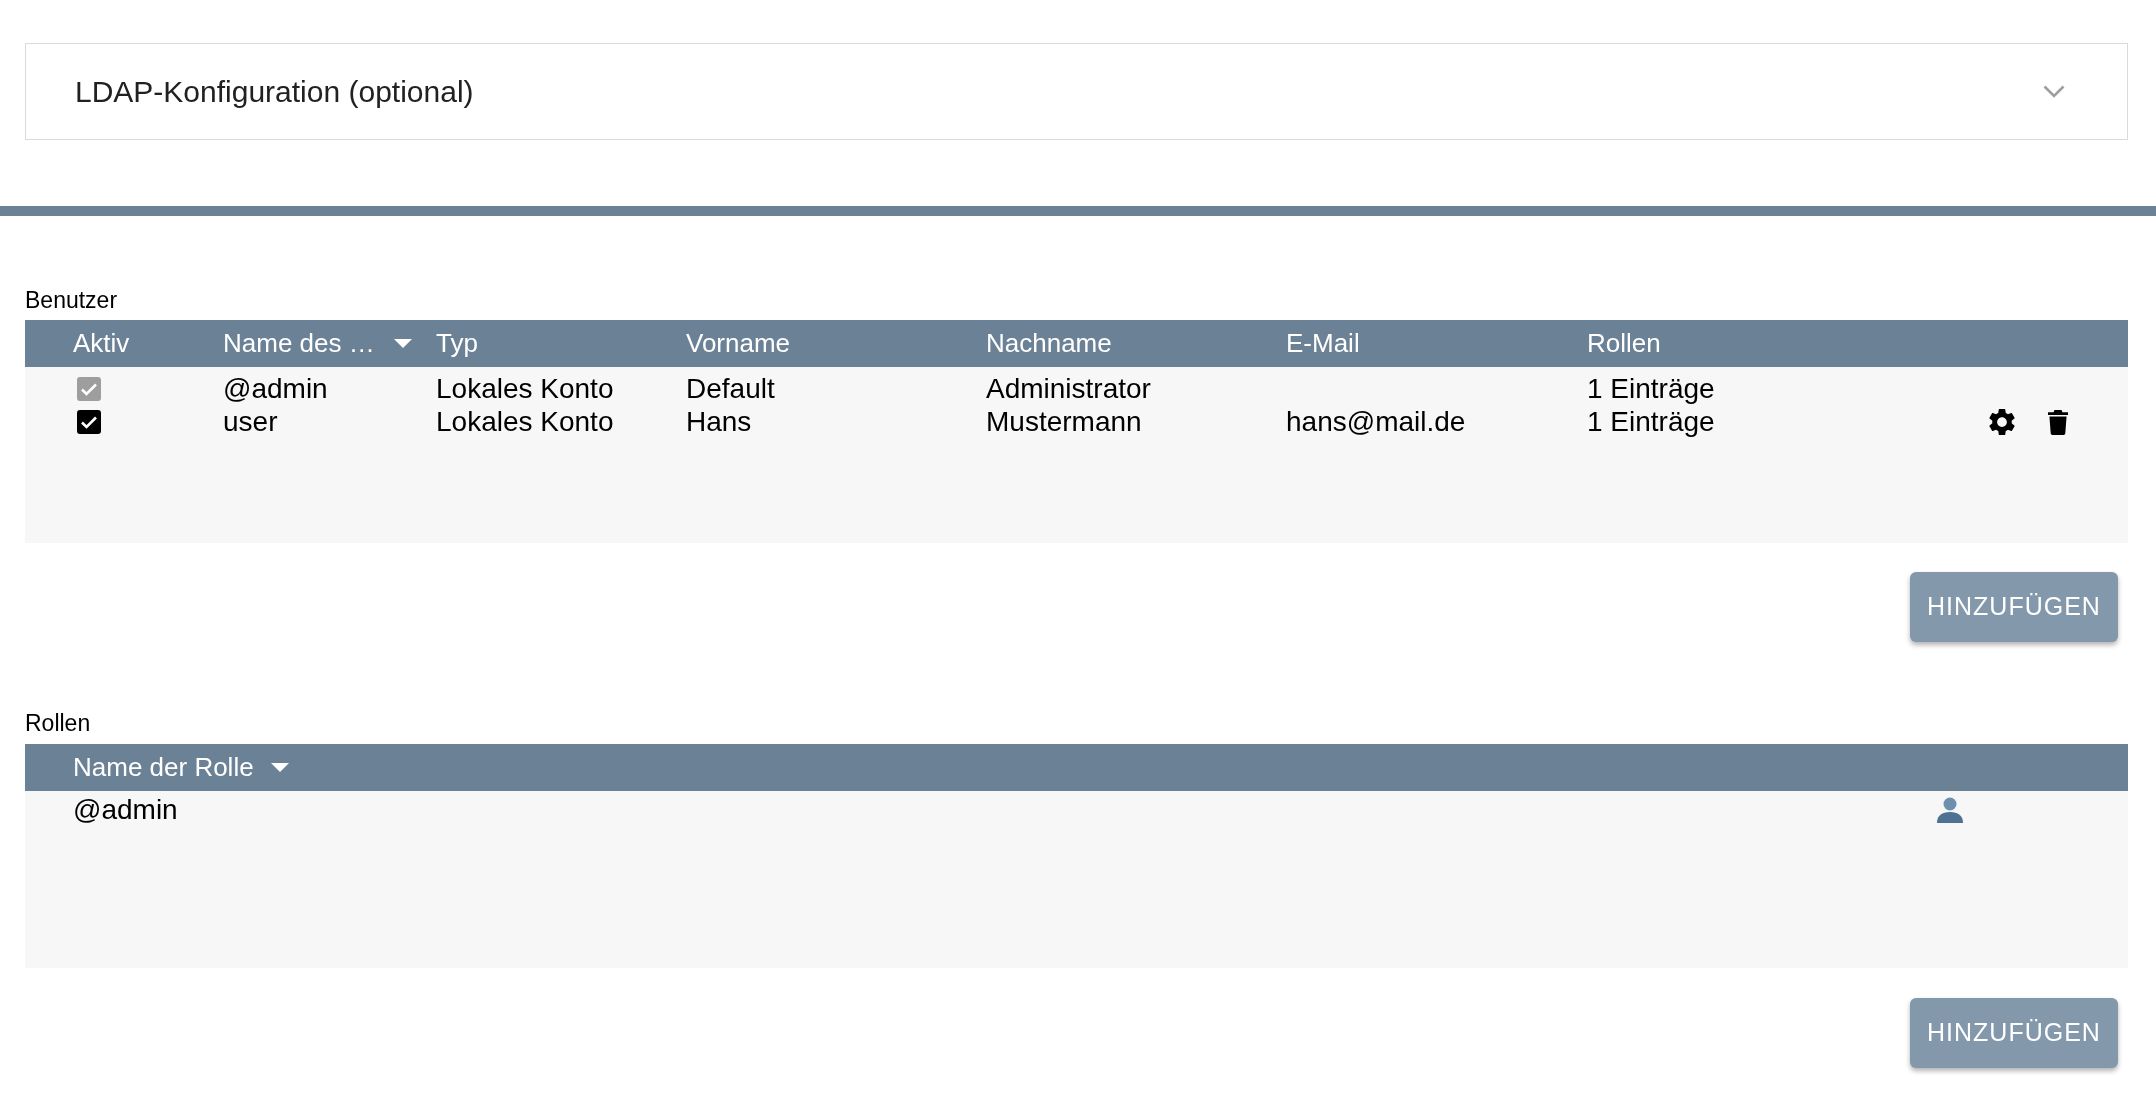  Describe the element at coordinates (72, 300) in the screenshot. I see `section-label: Benutzer` at that location.